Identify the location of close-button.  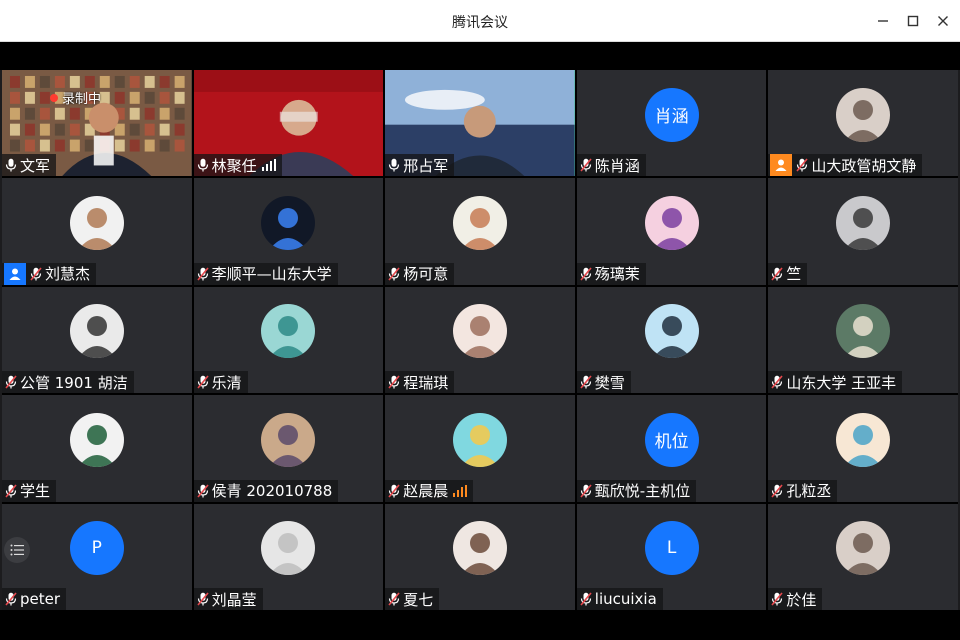
(943, 21).